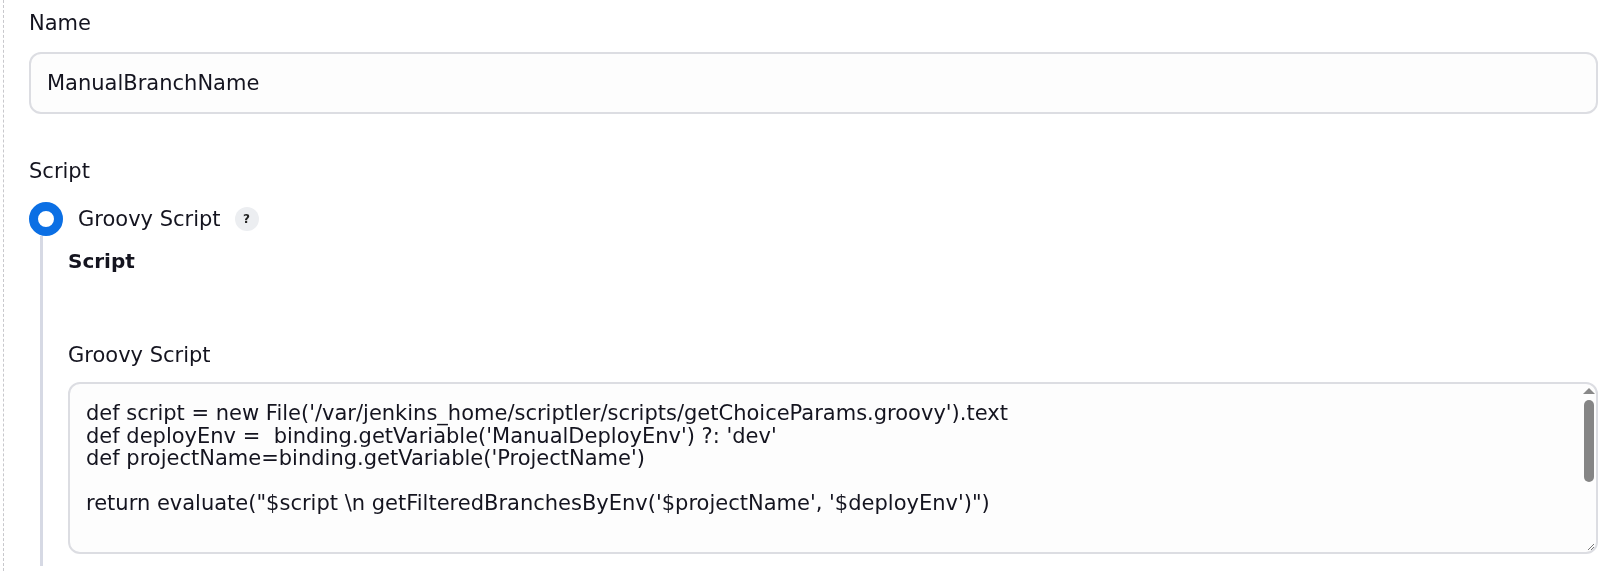  I want to click on scrollbar-thumb, so click(1589, 441).